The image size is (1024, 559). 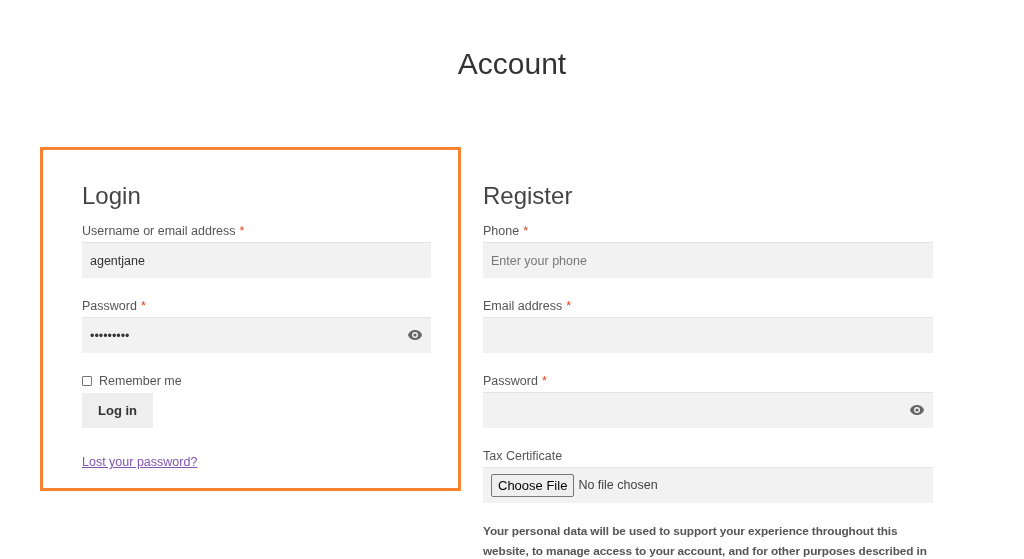 What do you see at coordinates (705, 541) in the screenshot?
I see `privacy-text: Your personal data will be used to support your experience throughout this website, to manage access to your account, and for other purposes described in` at bounding box center [705, 541].